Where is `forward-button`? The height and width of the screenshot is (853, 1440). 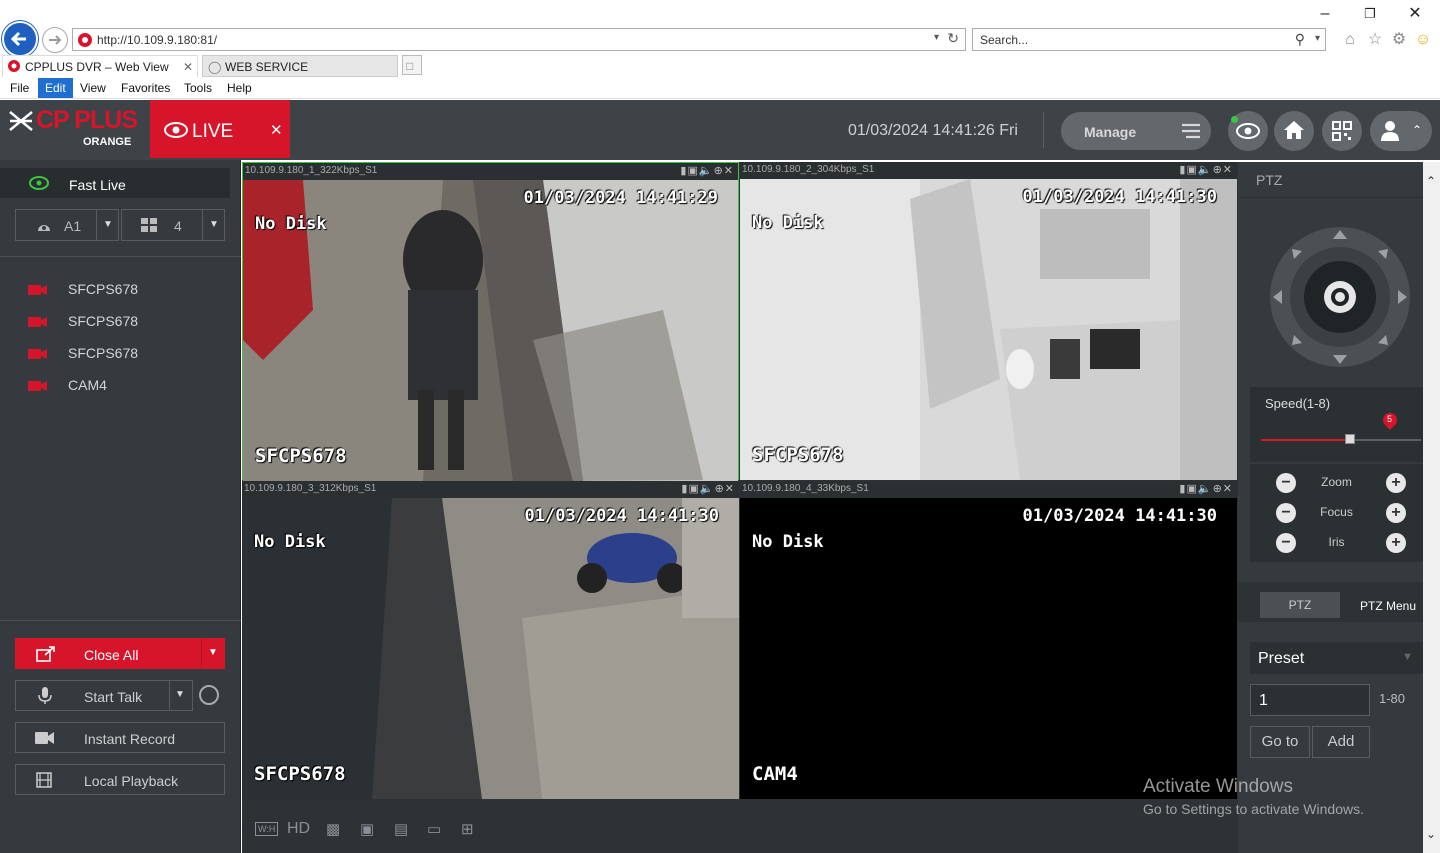 forward-button is located at coordinates (55, 40).